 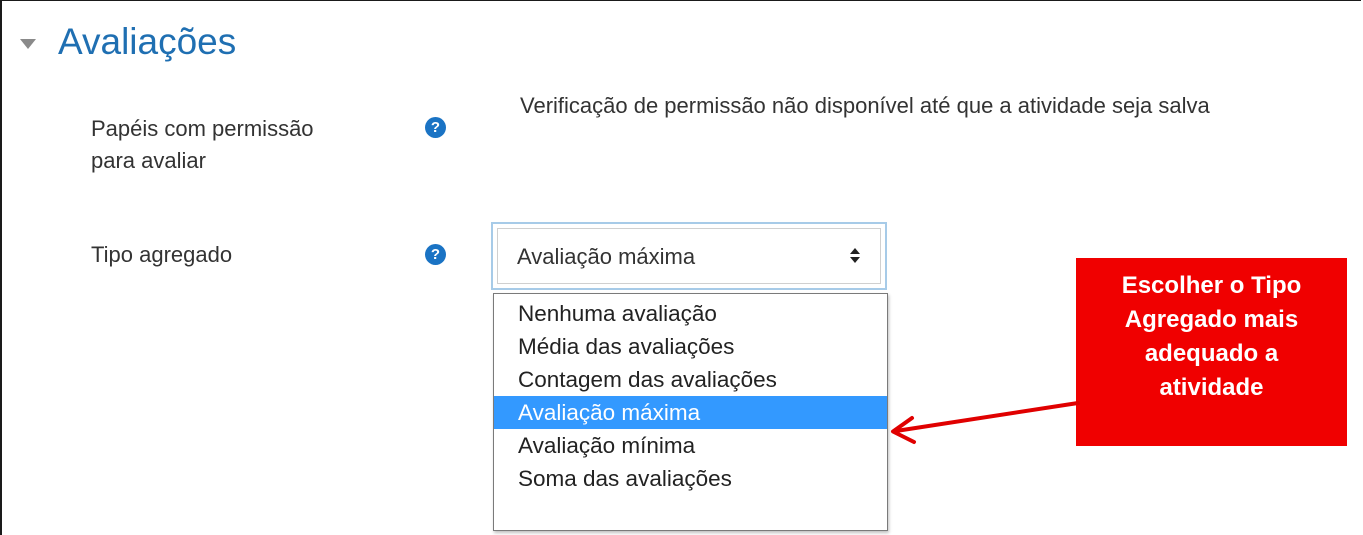 What do you see at coordinates (162, 254) in the screenshot?
I see `aggregate-type-label: Tipo agregado` at bounding box center [162, 254].